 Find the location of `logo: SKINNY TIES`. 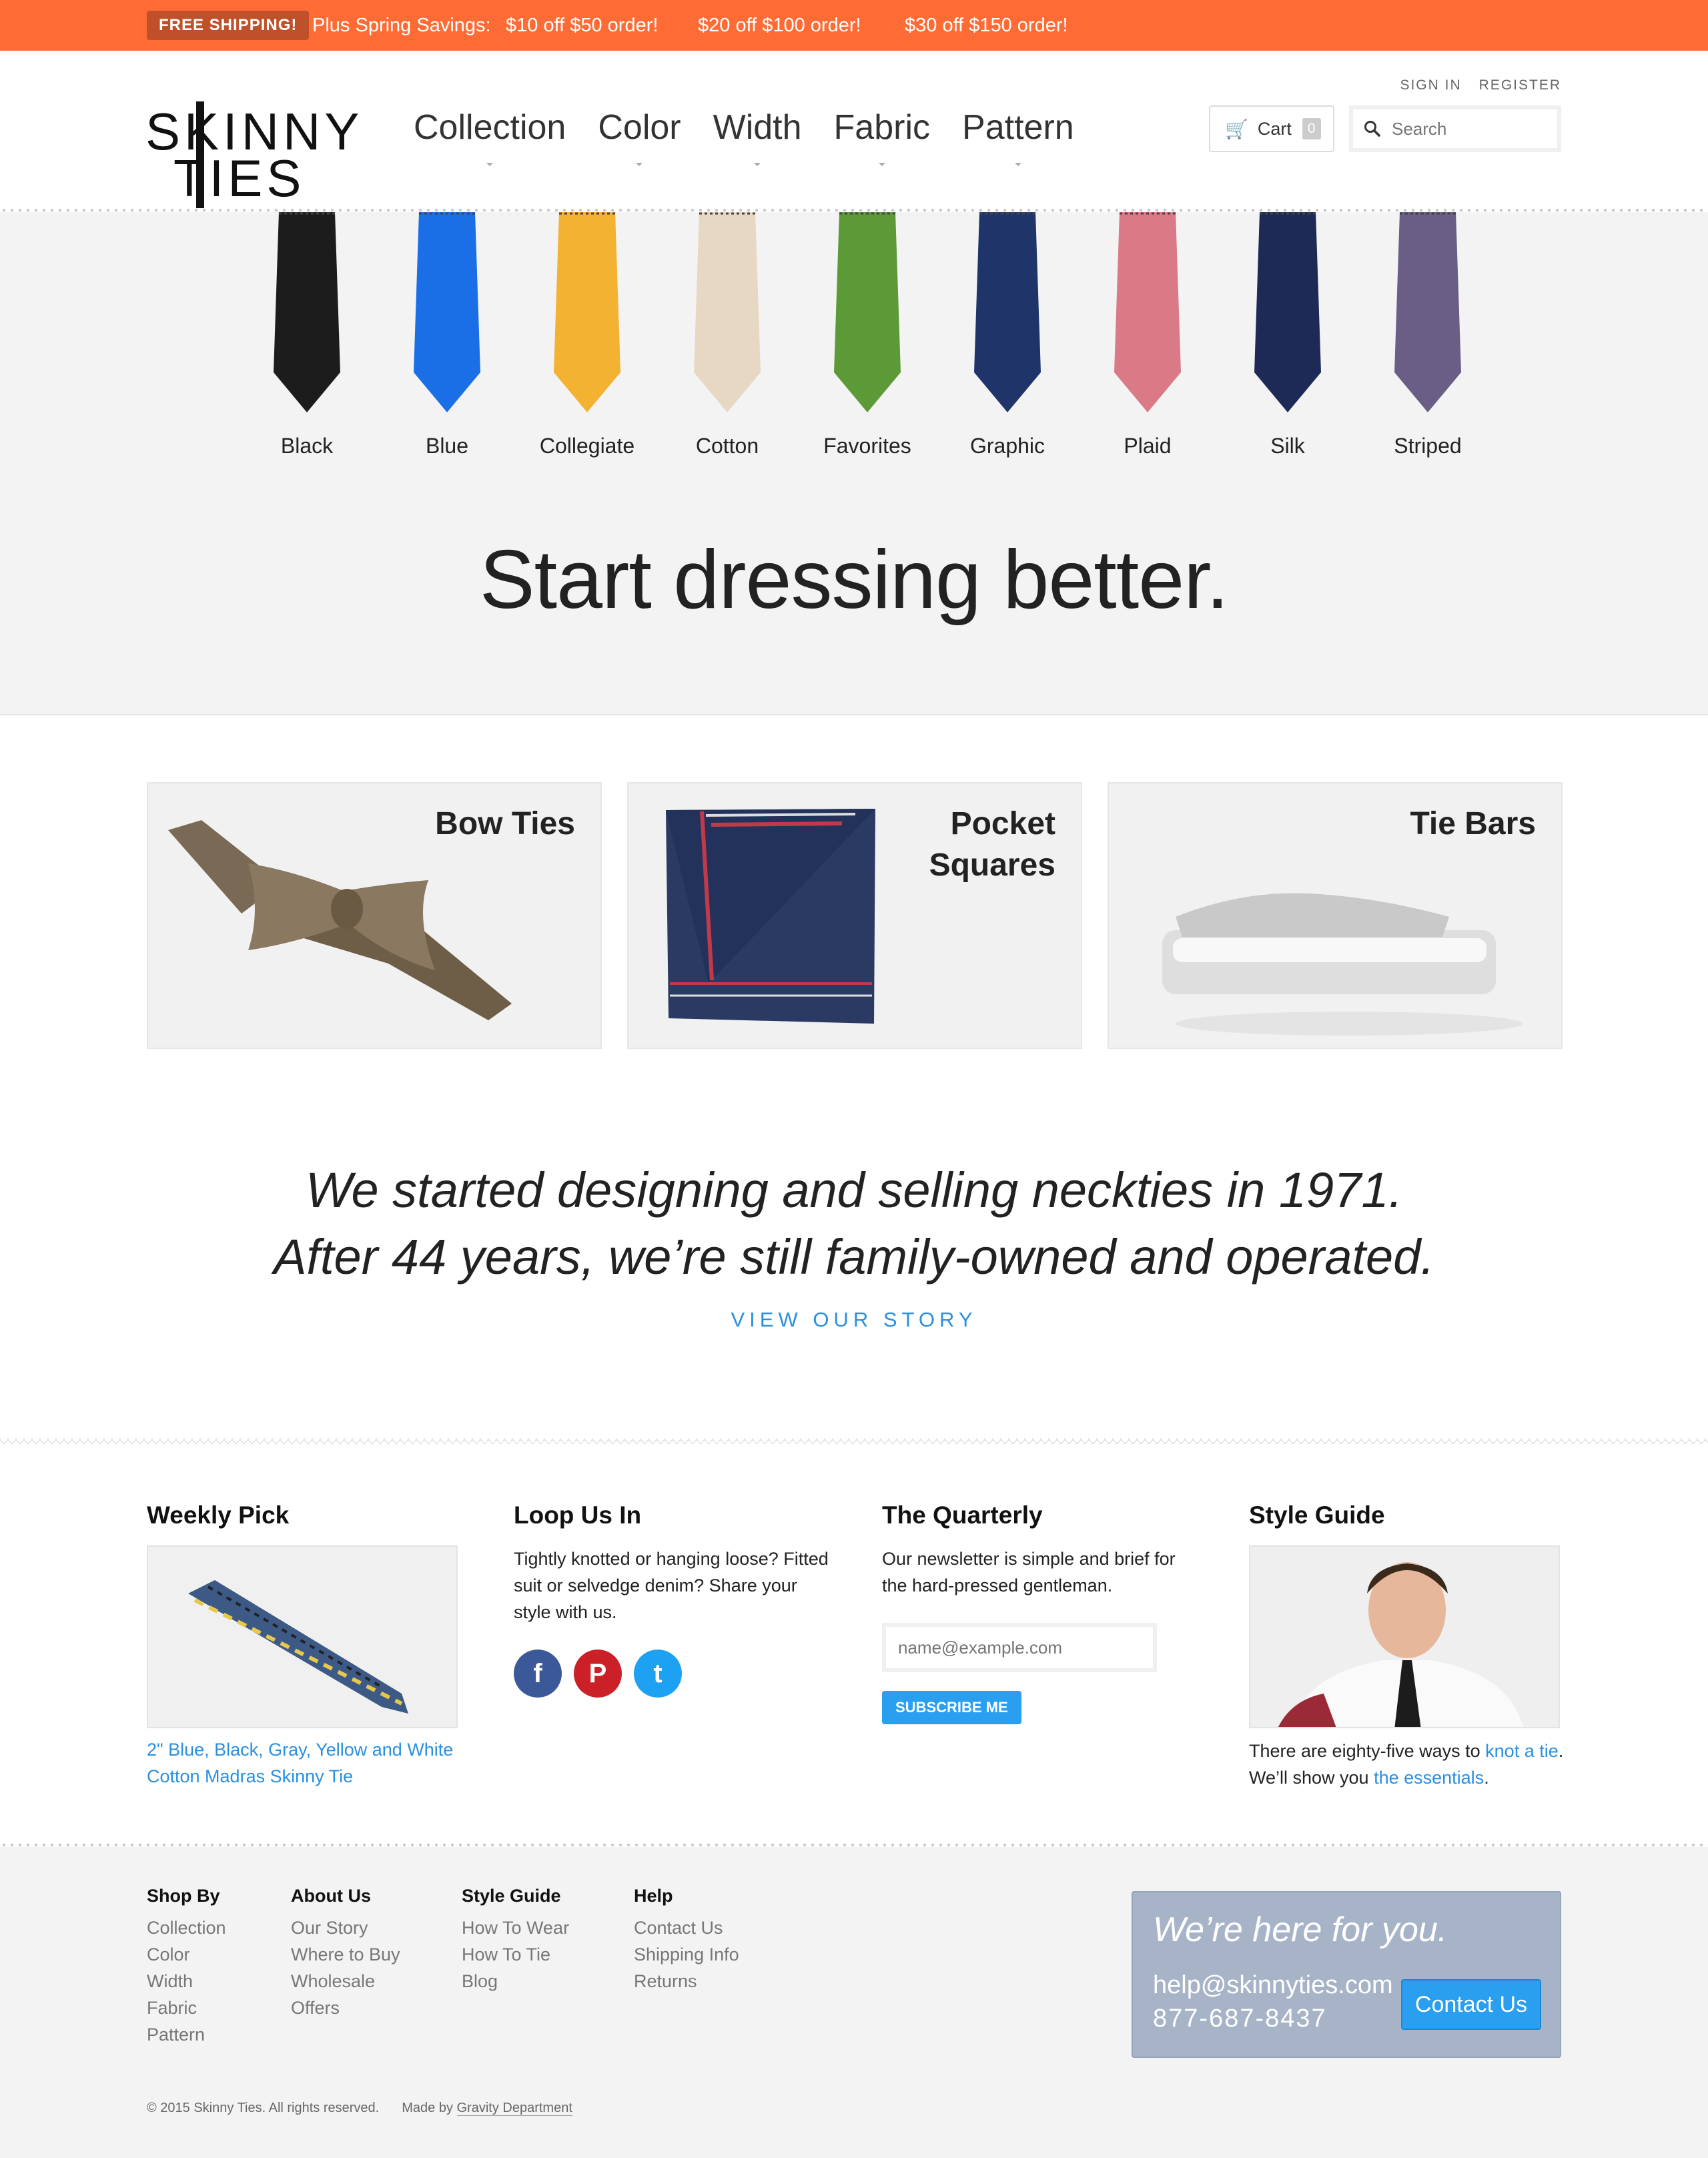

logo: SKINNY TIES is located at coordinates (252, 142).